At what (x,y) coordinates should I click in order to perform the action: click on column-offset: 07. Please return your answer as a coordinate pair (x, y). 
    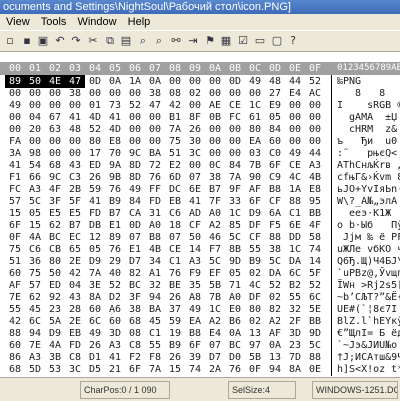
    Looking at the image, I should click on (155, 68).